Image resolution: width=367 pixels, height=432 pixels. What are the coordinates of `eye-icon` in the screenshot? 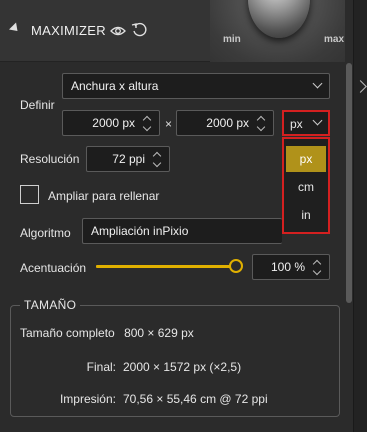 It's located at (118, 31).